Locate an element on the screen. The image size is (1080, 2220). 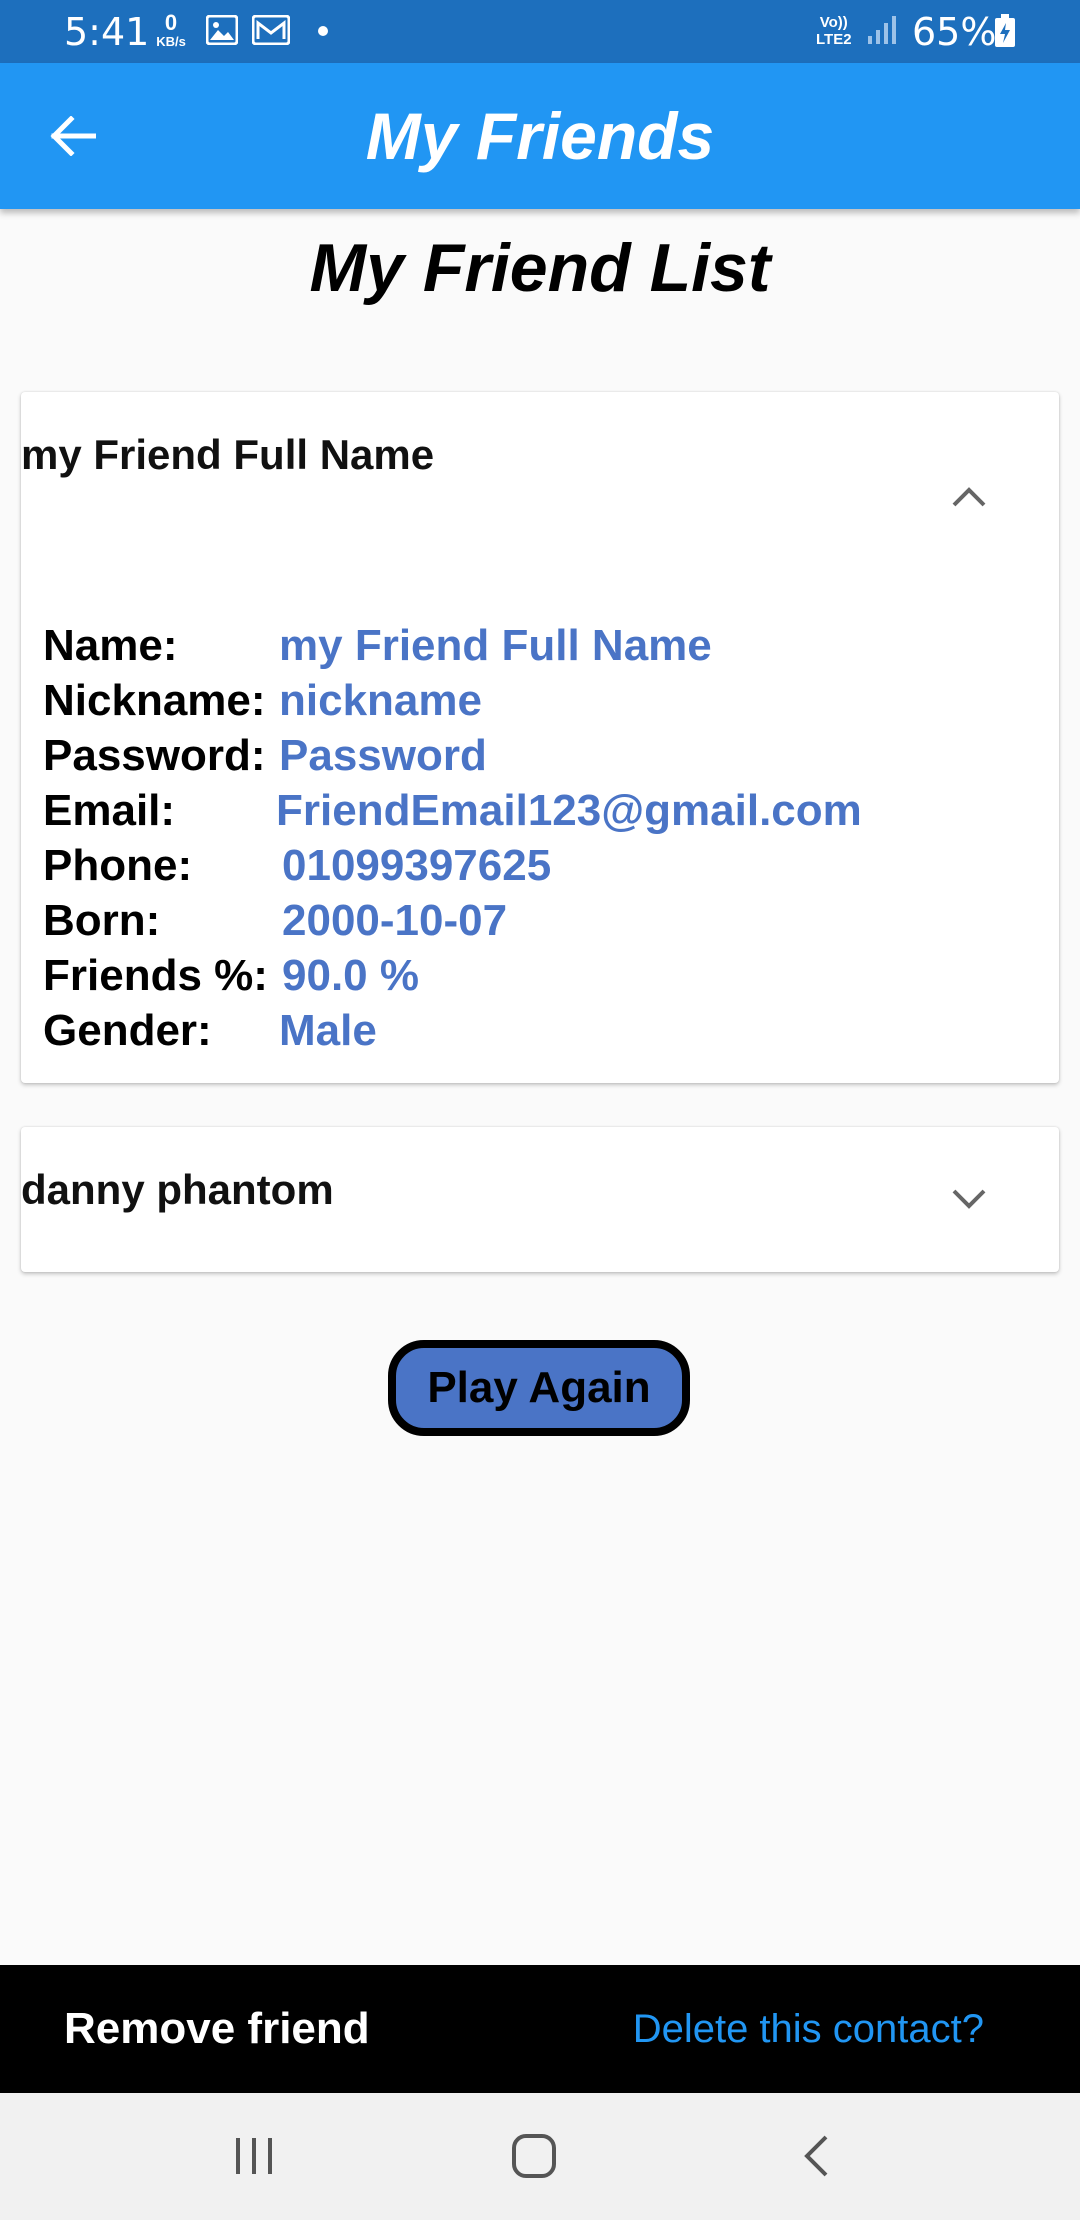
recents-icon is located at coordinates (254, 2156).